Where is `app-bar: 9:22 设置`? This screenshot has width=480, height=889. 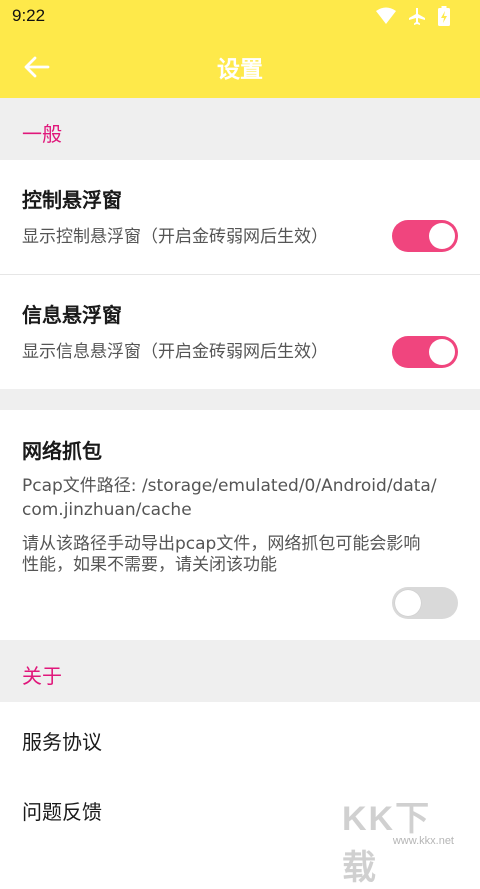 app-bar: 9:22 设置 is located at coordinates (240, 49).